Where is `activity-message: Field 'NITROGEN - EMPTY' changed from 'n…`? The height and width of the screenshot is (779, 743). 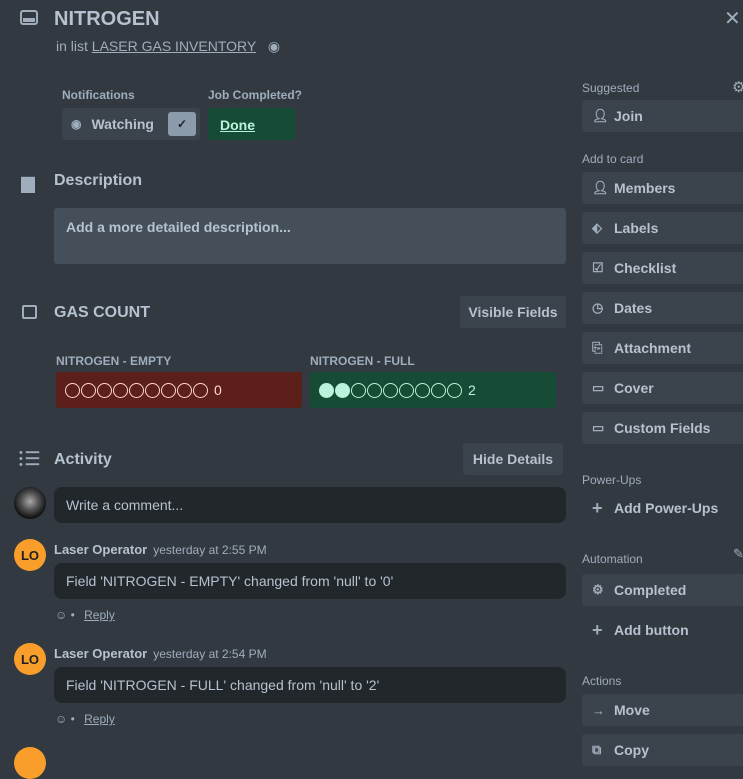 activity-message: Field 'NITROGEN - EMPTY' changed from 'n… is located at coordinates (310, 581).